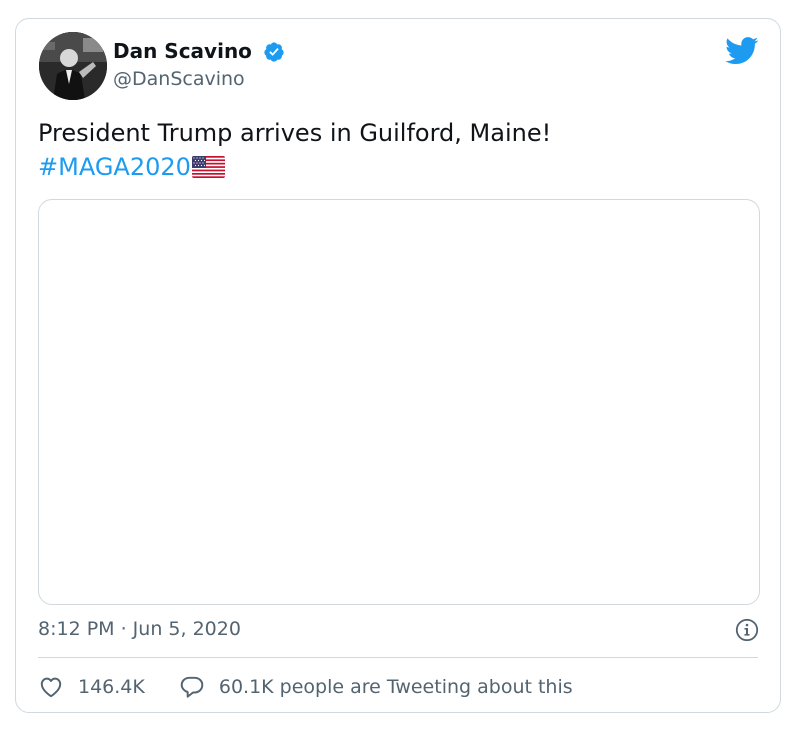 This screenshot has width=800, height=732. What do you see at coordinates (742, 51) in the screenshot?
I see `twitter-bird-icon` at bounding box center [742, 51].